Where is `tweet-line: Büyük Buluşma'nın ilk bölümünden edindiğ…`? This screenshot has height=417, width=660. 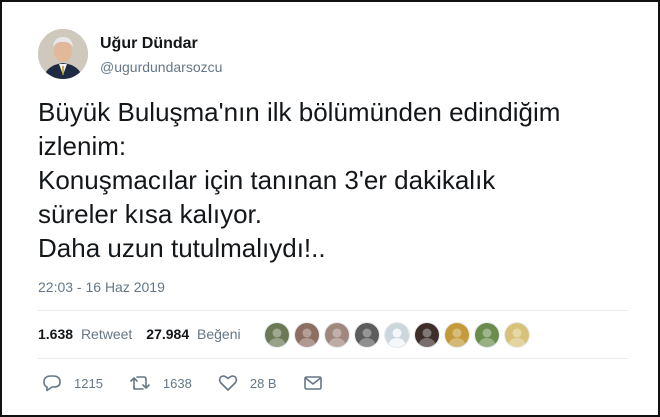
tweet-line: Büyük Buluşma'nın ilk bölümünden edindiğ… is located at coordinates (299, 112).